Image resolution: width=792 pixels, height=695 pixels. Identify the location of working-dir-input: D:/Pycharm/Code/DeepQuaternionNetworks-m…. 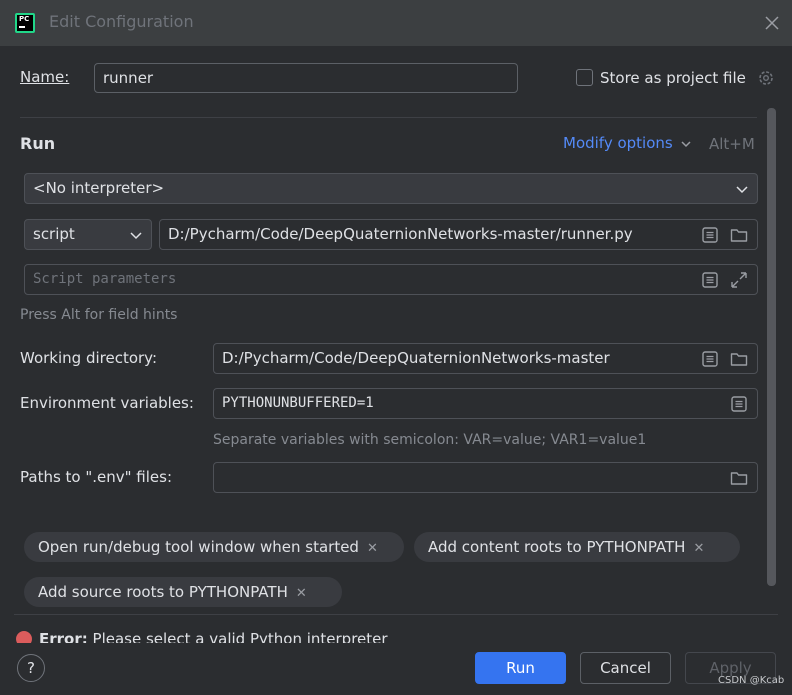
(485, 358).